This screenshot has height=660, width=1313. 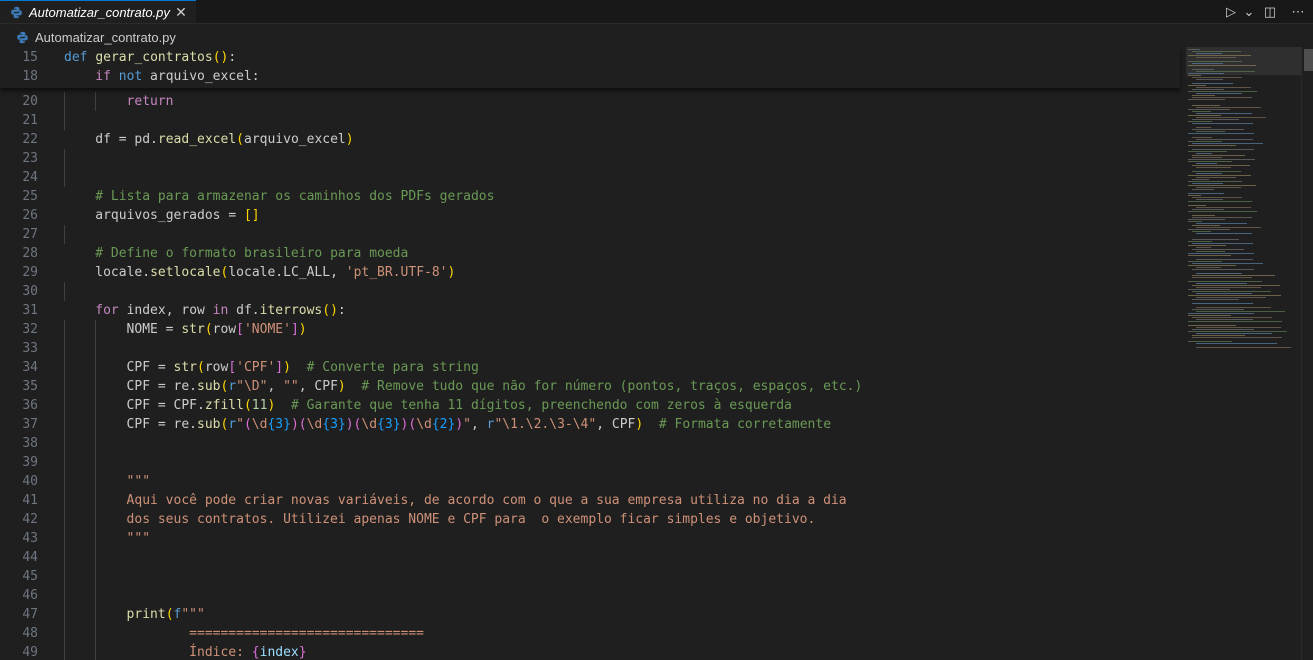 I want to click on code-text: """, so click(x=138, y=538).